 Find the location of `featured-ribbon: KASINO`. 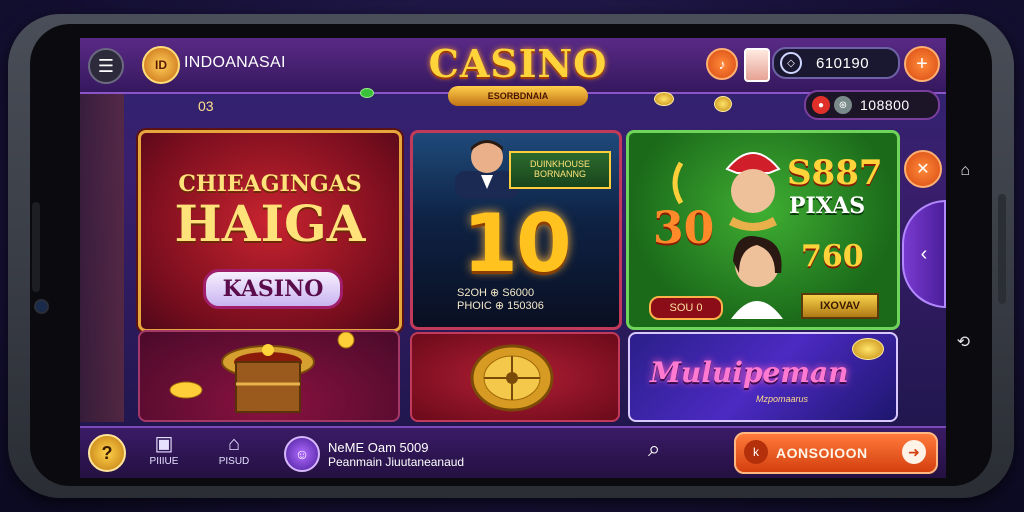

featured-ribbon: KASINO is located at coordinates (273, 289).